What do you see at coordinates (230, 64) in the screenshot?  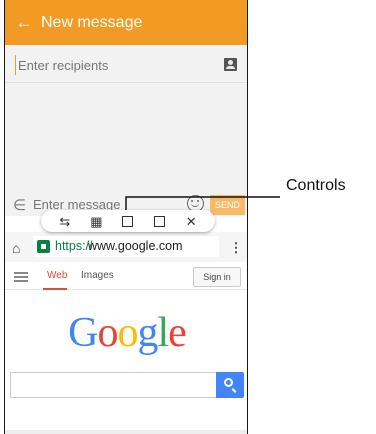 I see `contact-icon` at bounding box center [230, 64].